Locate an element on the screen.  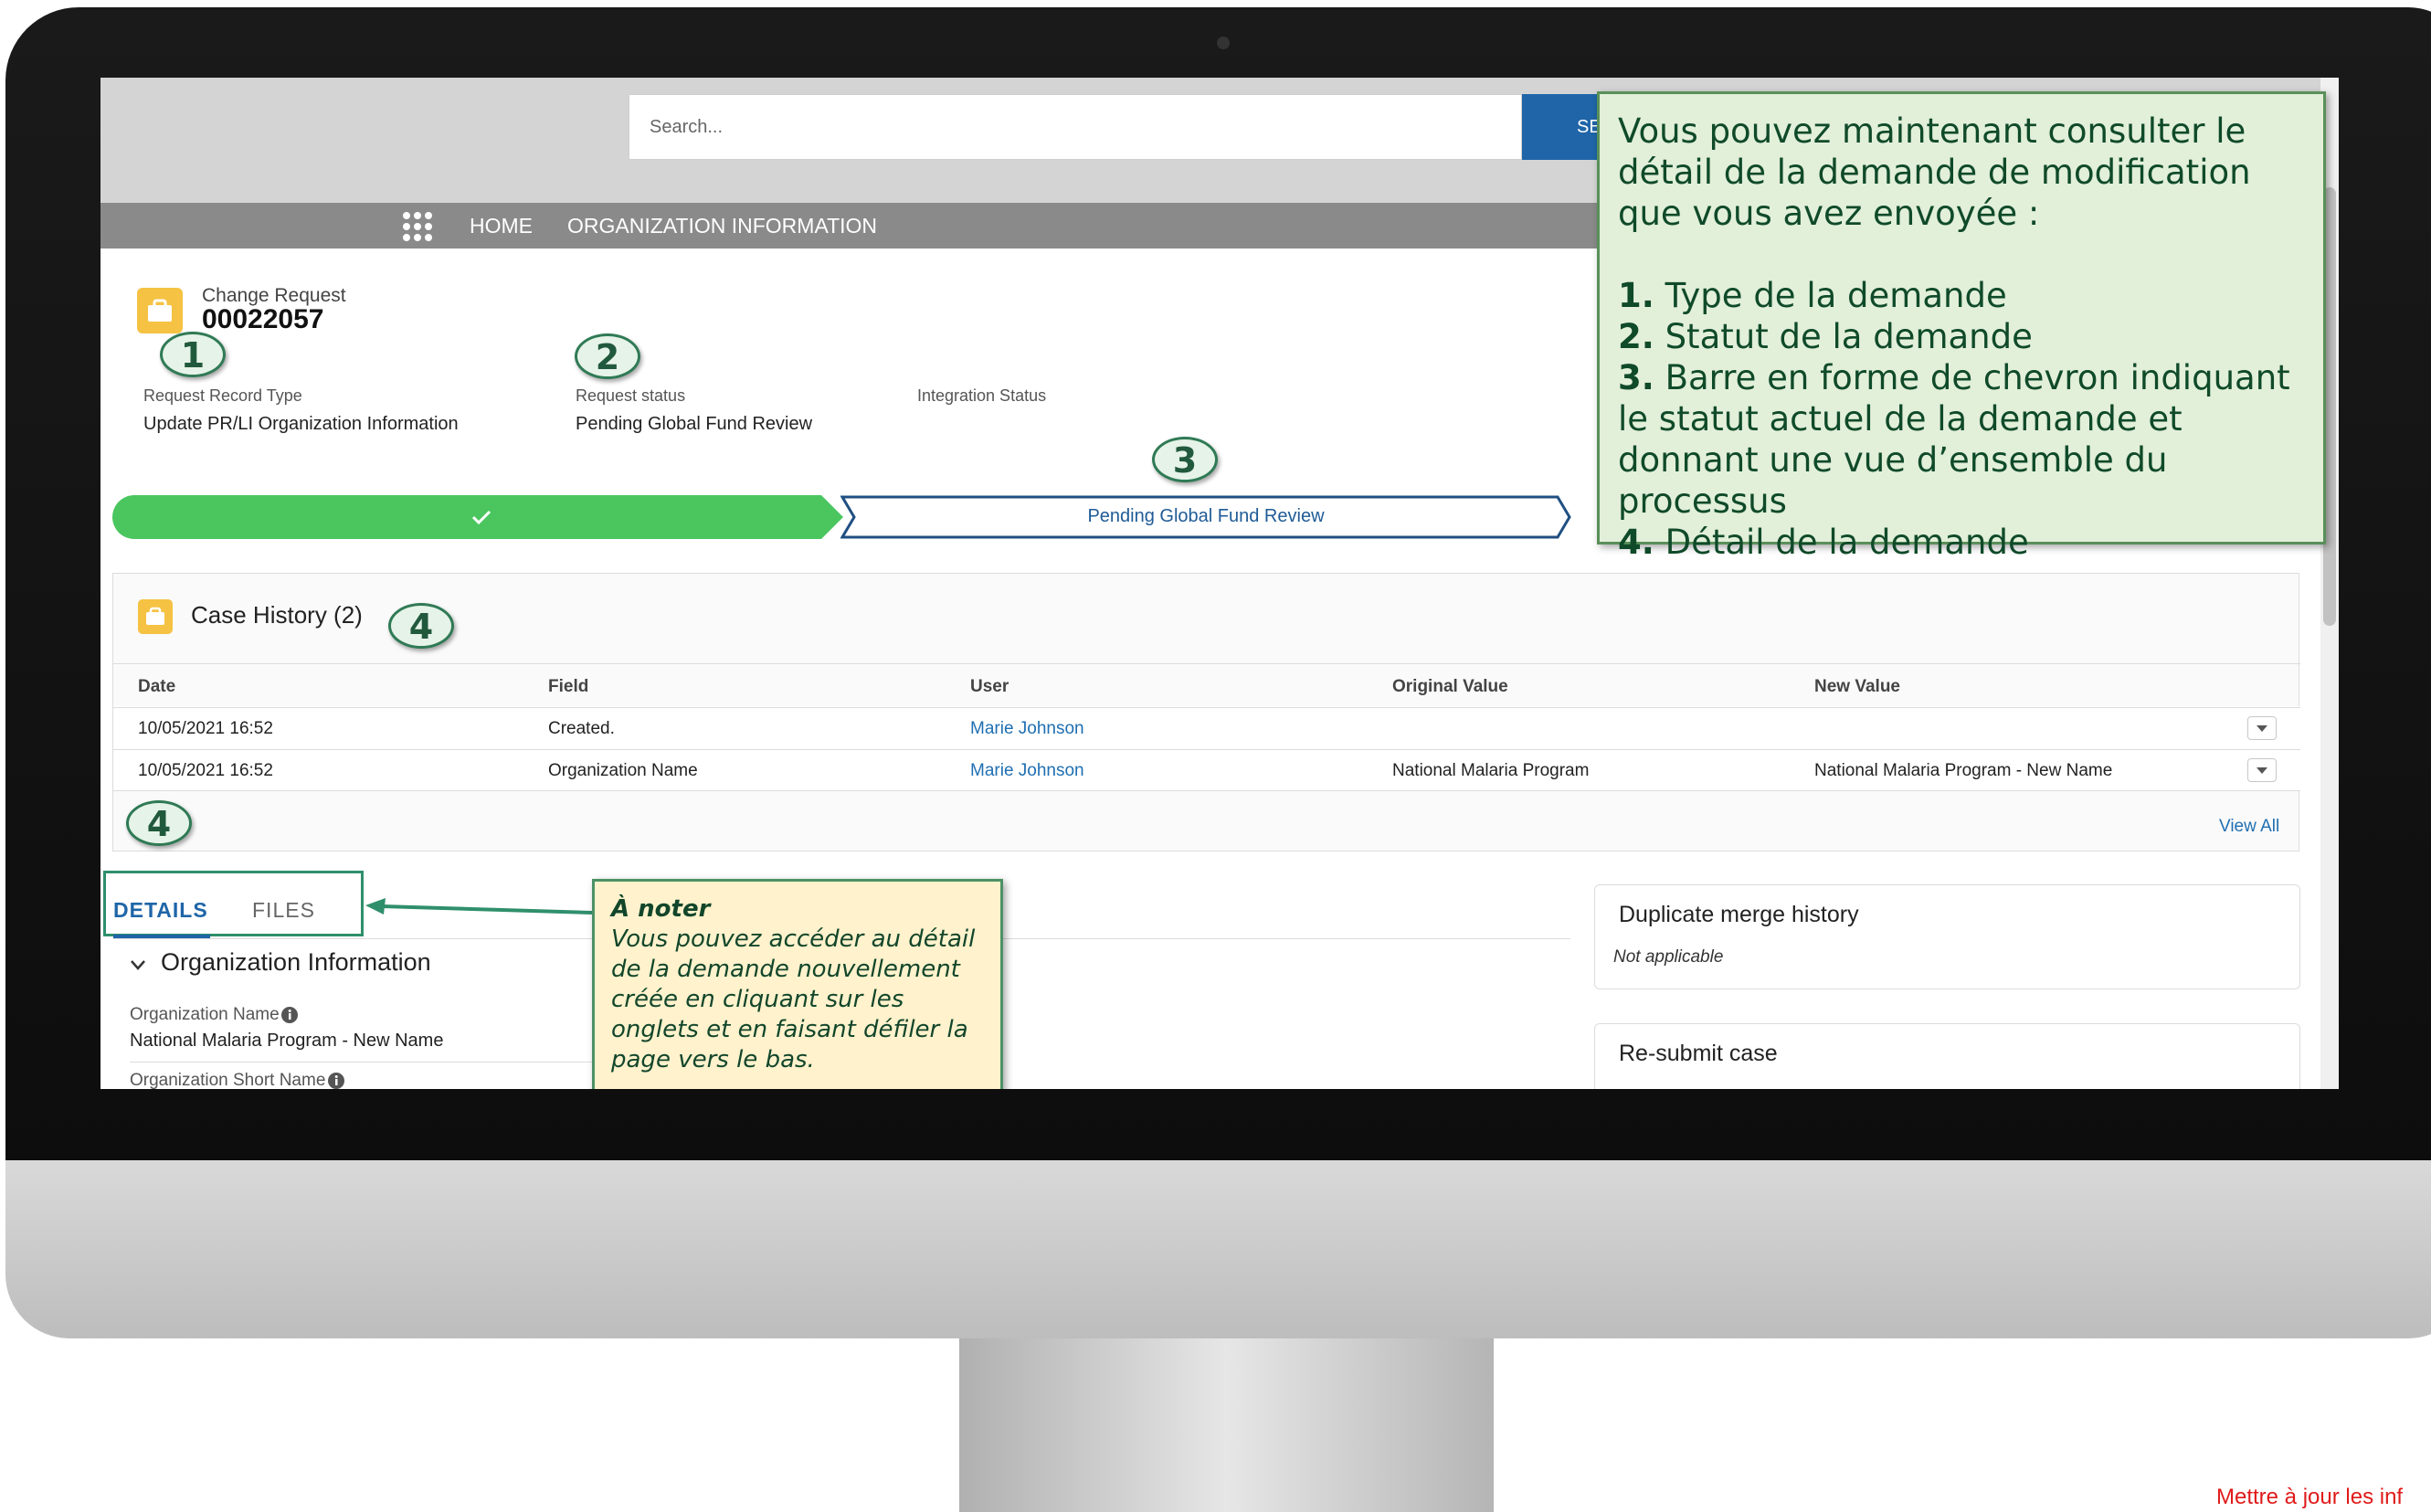
case-history-title: Case History (2) is located at coordinates (277, 615).